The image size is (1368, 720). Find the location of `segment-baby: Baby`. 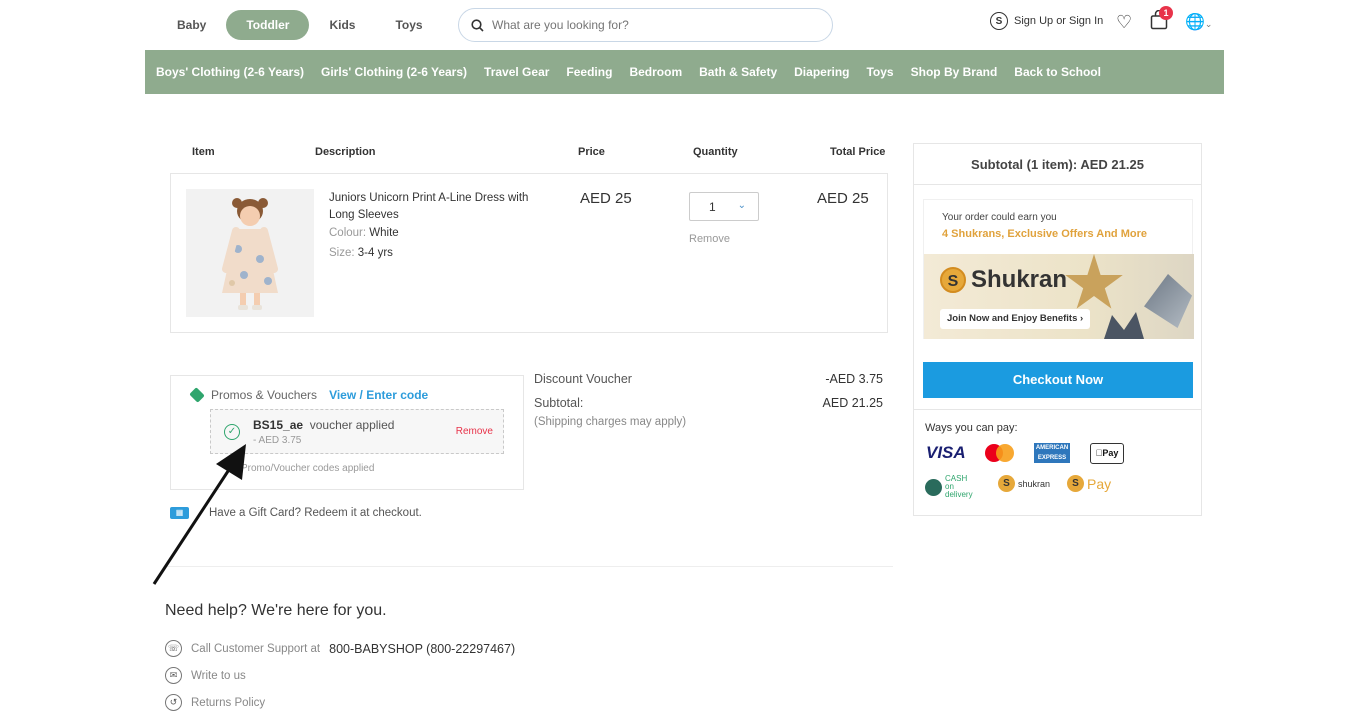

segment-baby: Baby is located at coordinates (191, 25).